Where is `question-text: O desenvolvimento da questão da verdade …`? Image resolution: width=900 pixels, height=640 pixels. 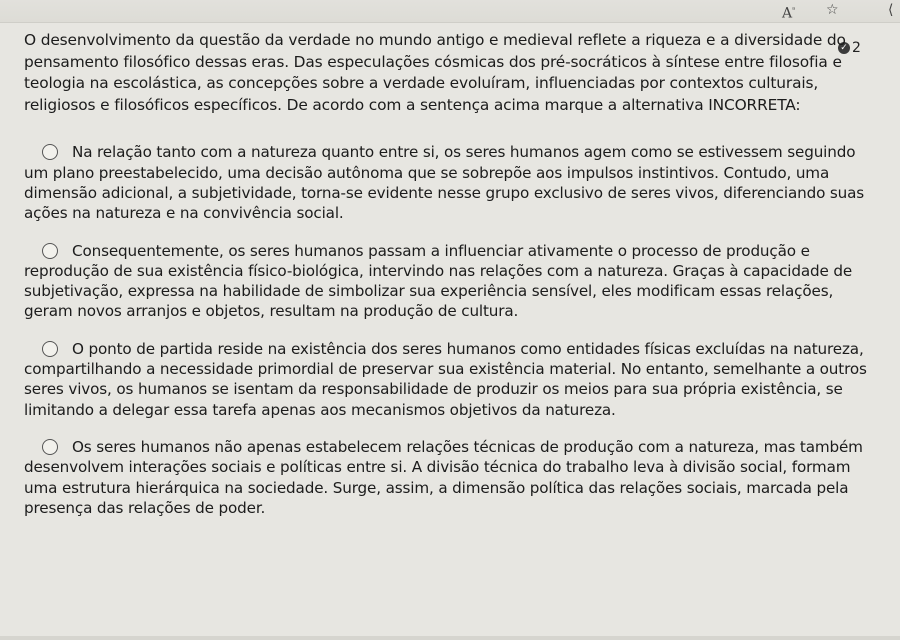
question-text: O desenvolvimento da questão da verdade … is located at coordinates (435, 72).